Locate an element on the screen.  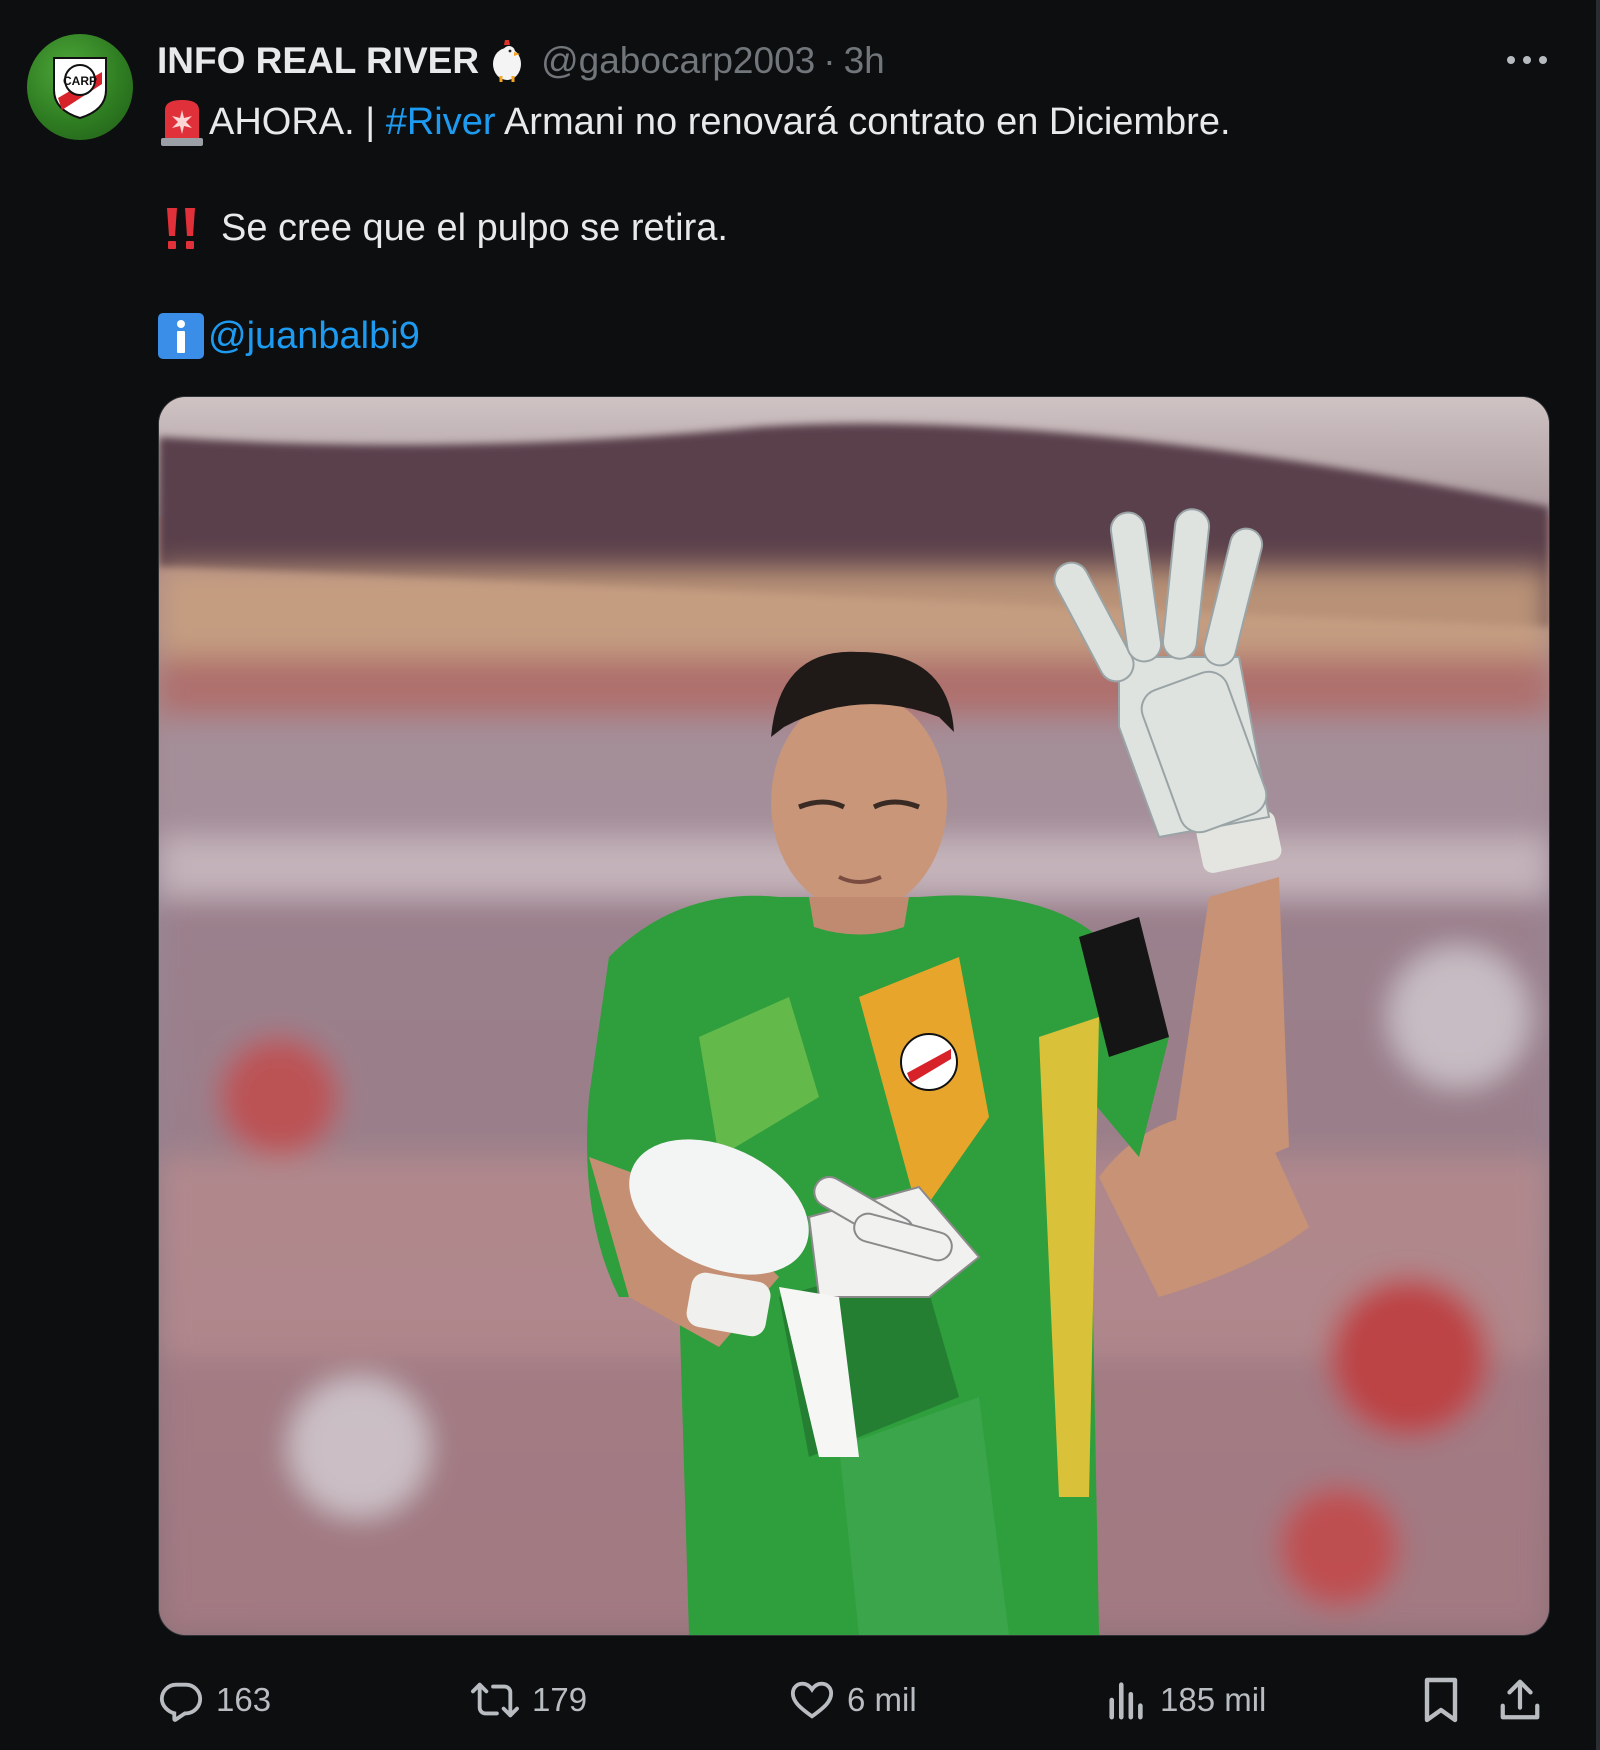
hashtag-link: #River is located at coordinates (441, 122).